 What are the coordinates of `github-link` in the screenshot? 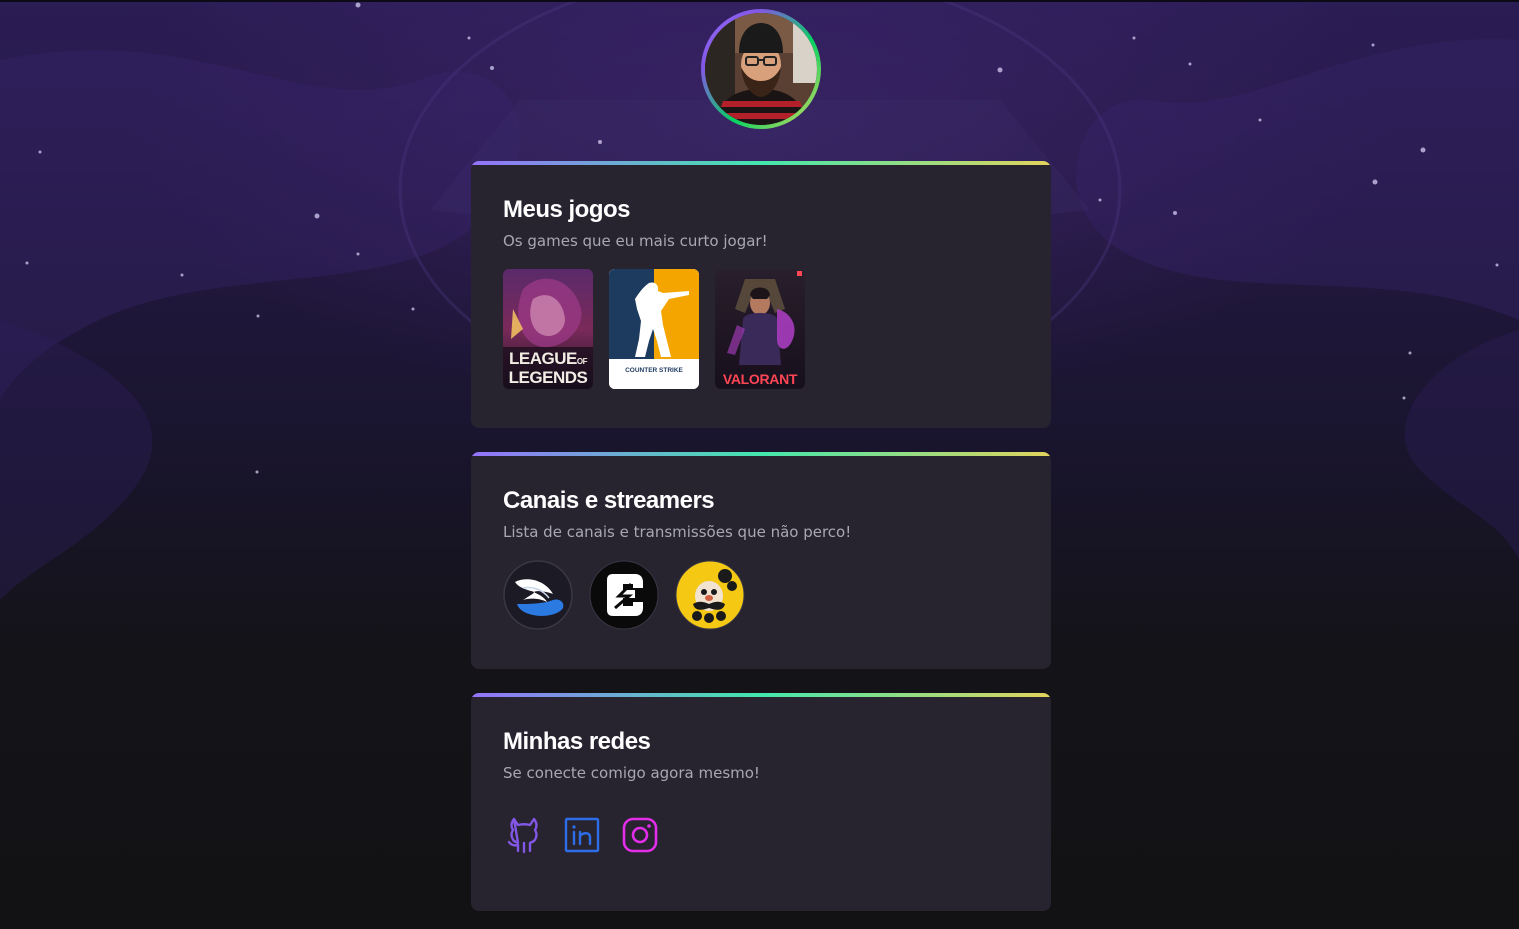 It's located at (524, 835).